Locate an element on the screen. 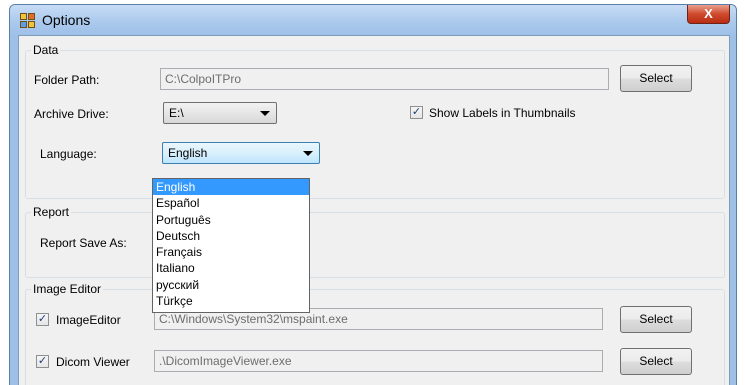 The image size is (745, 385). language-option-italian: Italiano is located at coordinates (231, 268).